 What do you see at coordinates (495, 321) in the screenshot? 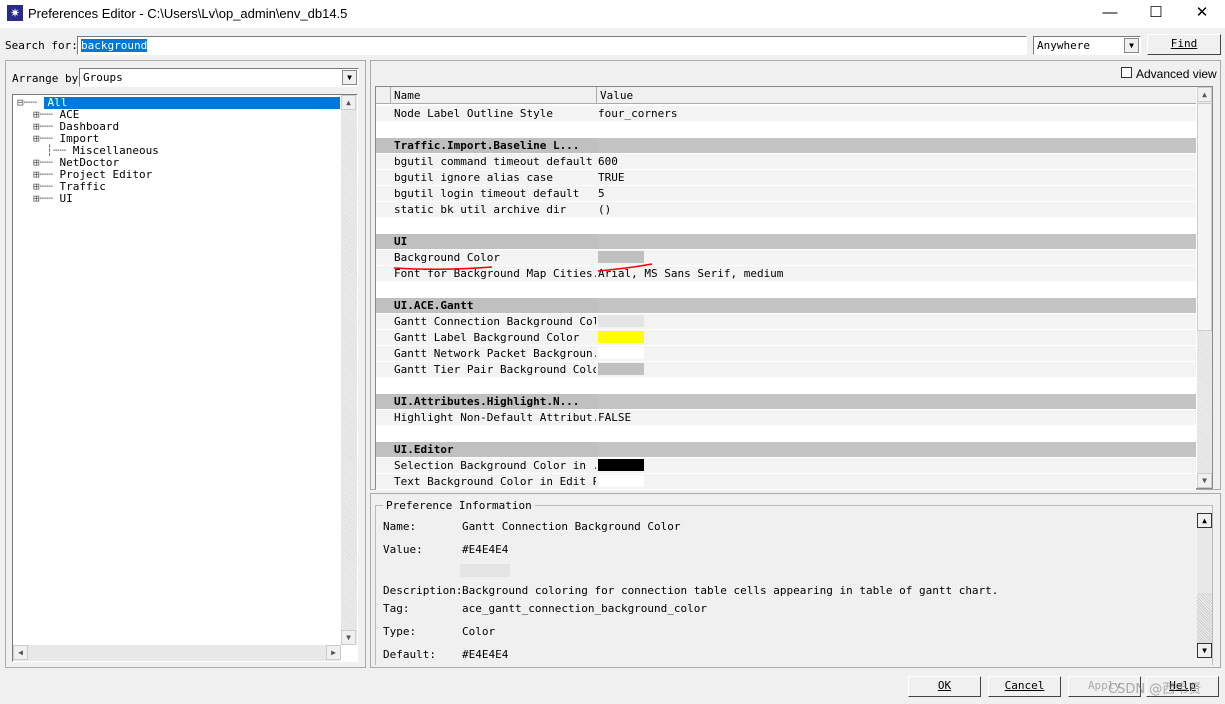
I see `pref-name: Gantt Connection Background Color` at bounding box center [495, 321].